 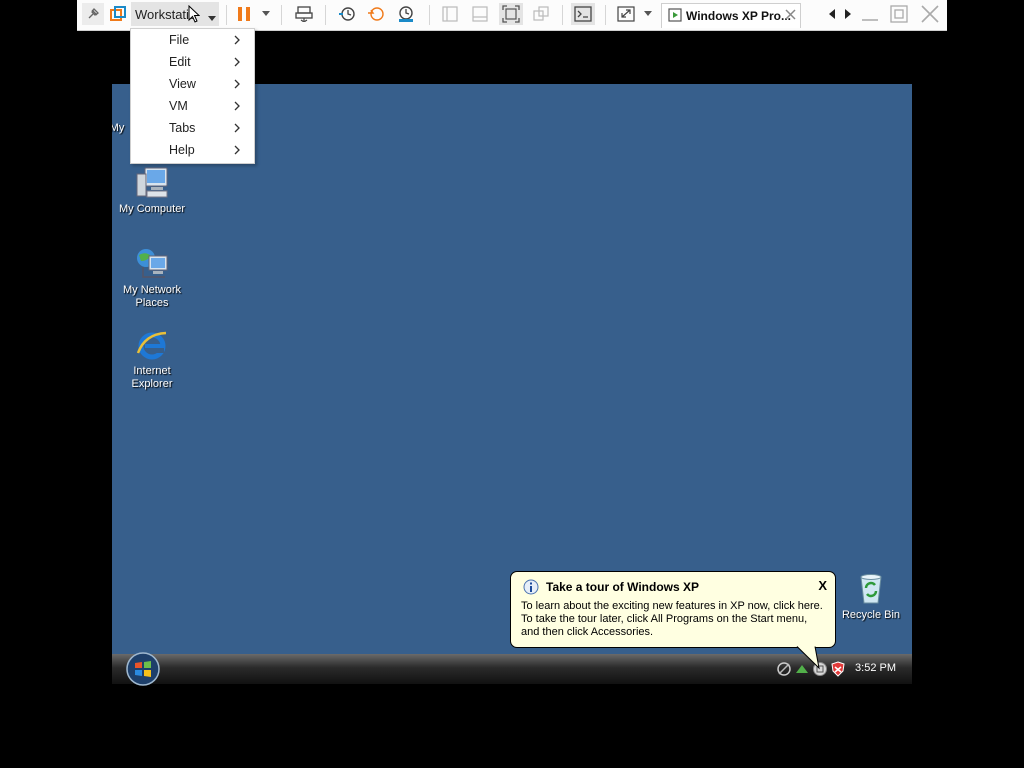 What do you see at coordinates (151, 345) in the screenshot?
I see `internet-explorer-icon` at bounding box center [151, 345].